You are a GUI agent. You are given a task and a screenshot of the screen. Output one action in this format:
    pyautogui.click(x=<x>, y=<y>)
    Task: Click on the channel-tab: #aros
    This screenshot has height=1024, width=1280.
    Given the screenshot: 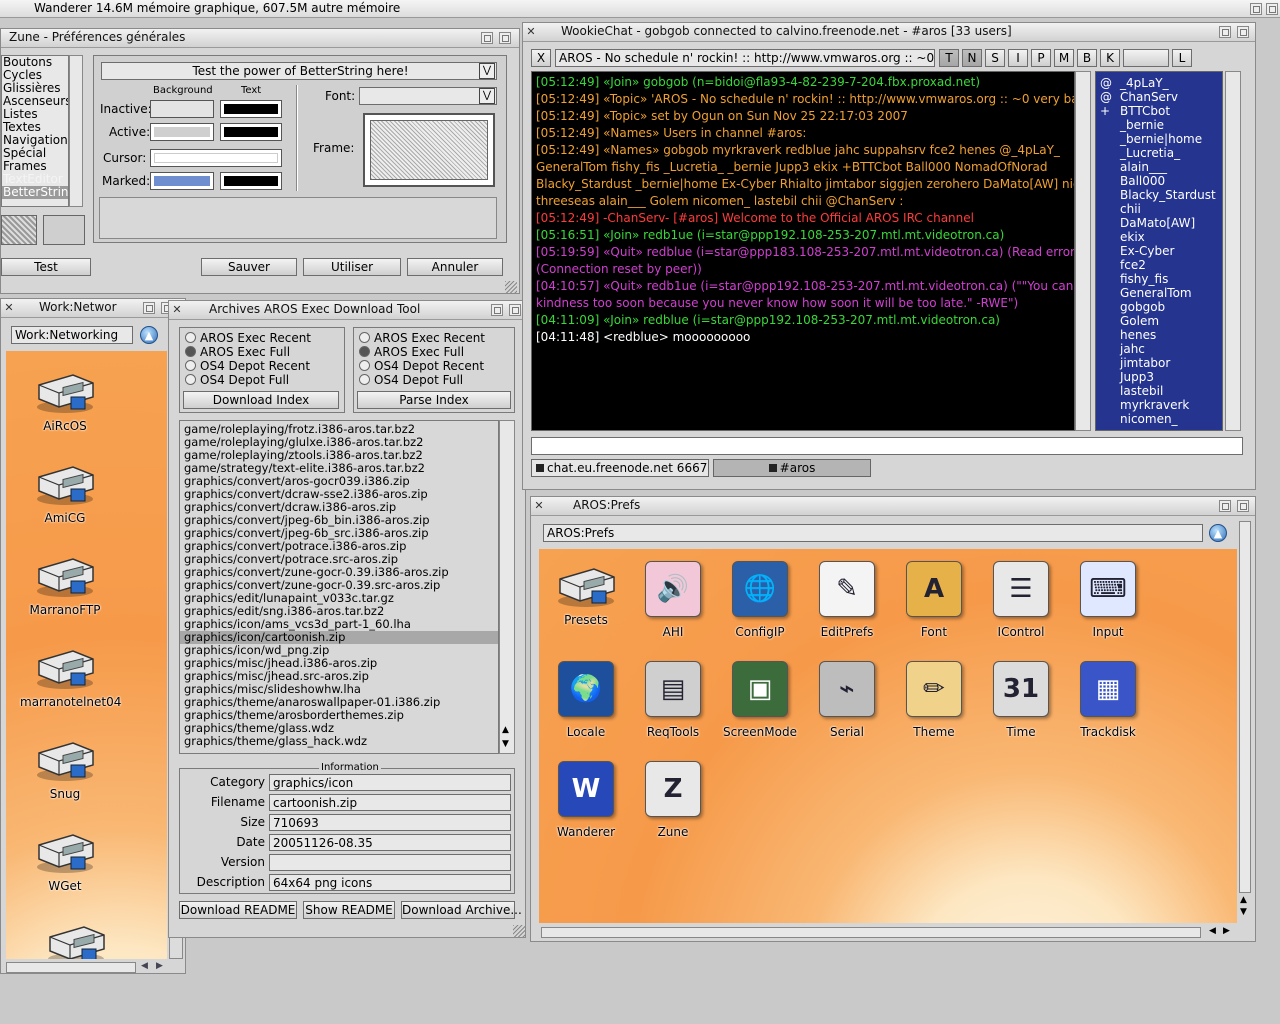 What is the action you would take?
    pyautogui.click(x=792, y=468)
    